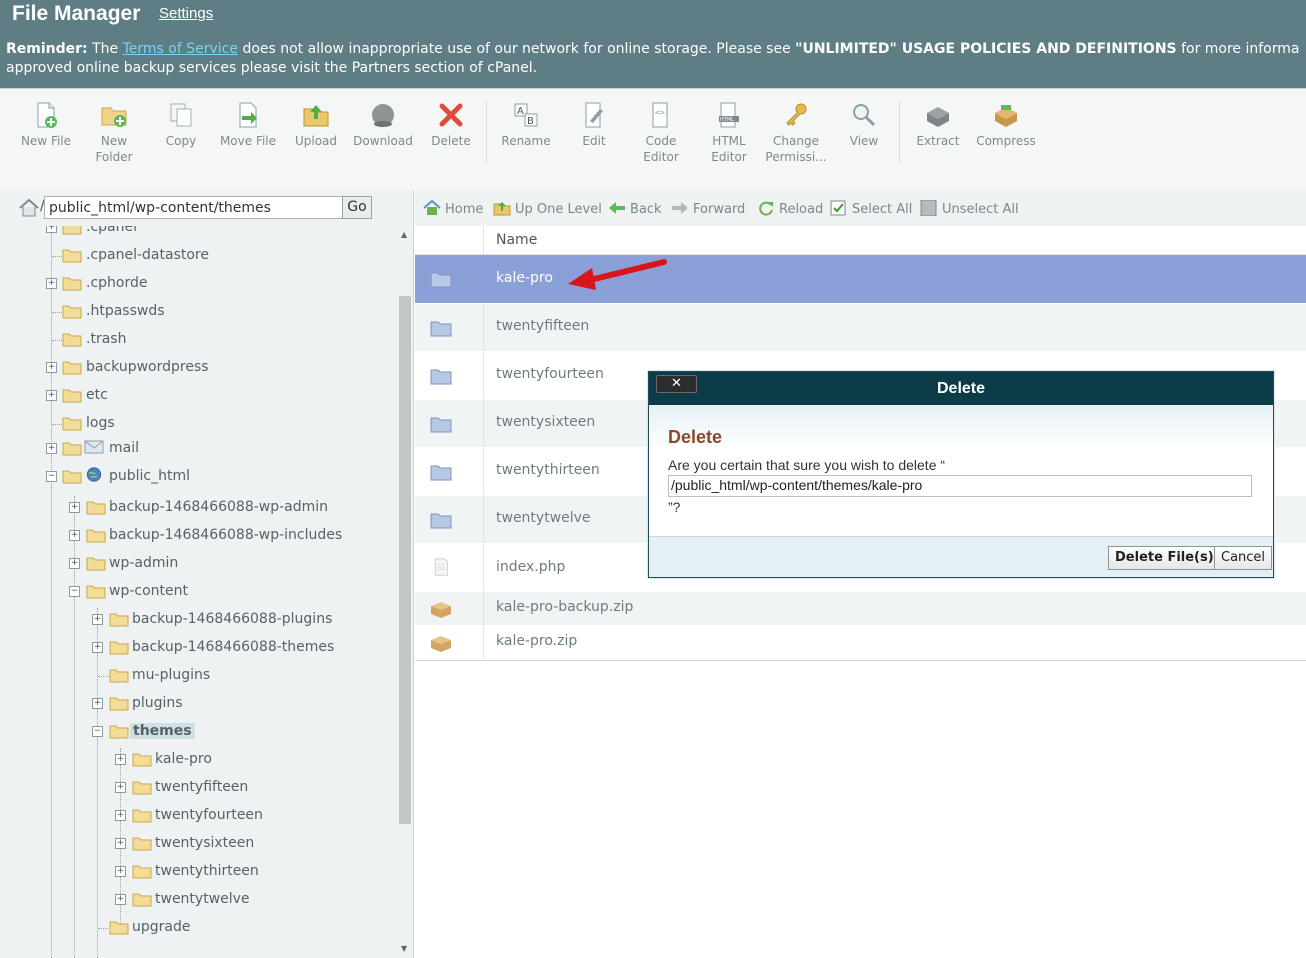 Image resolution: width=1306 pixels, height=958 pixels. I want to click on tree-item-trash: .trash, so click(199, 341).